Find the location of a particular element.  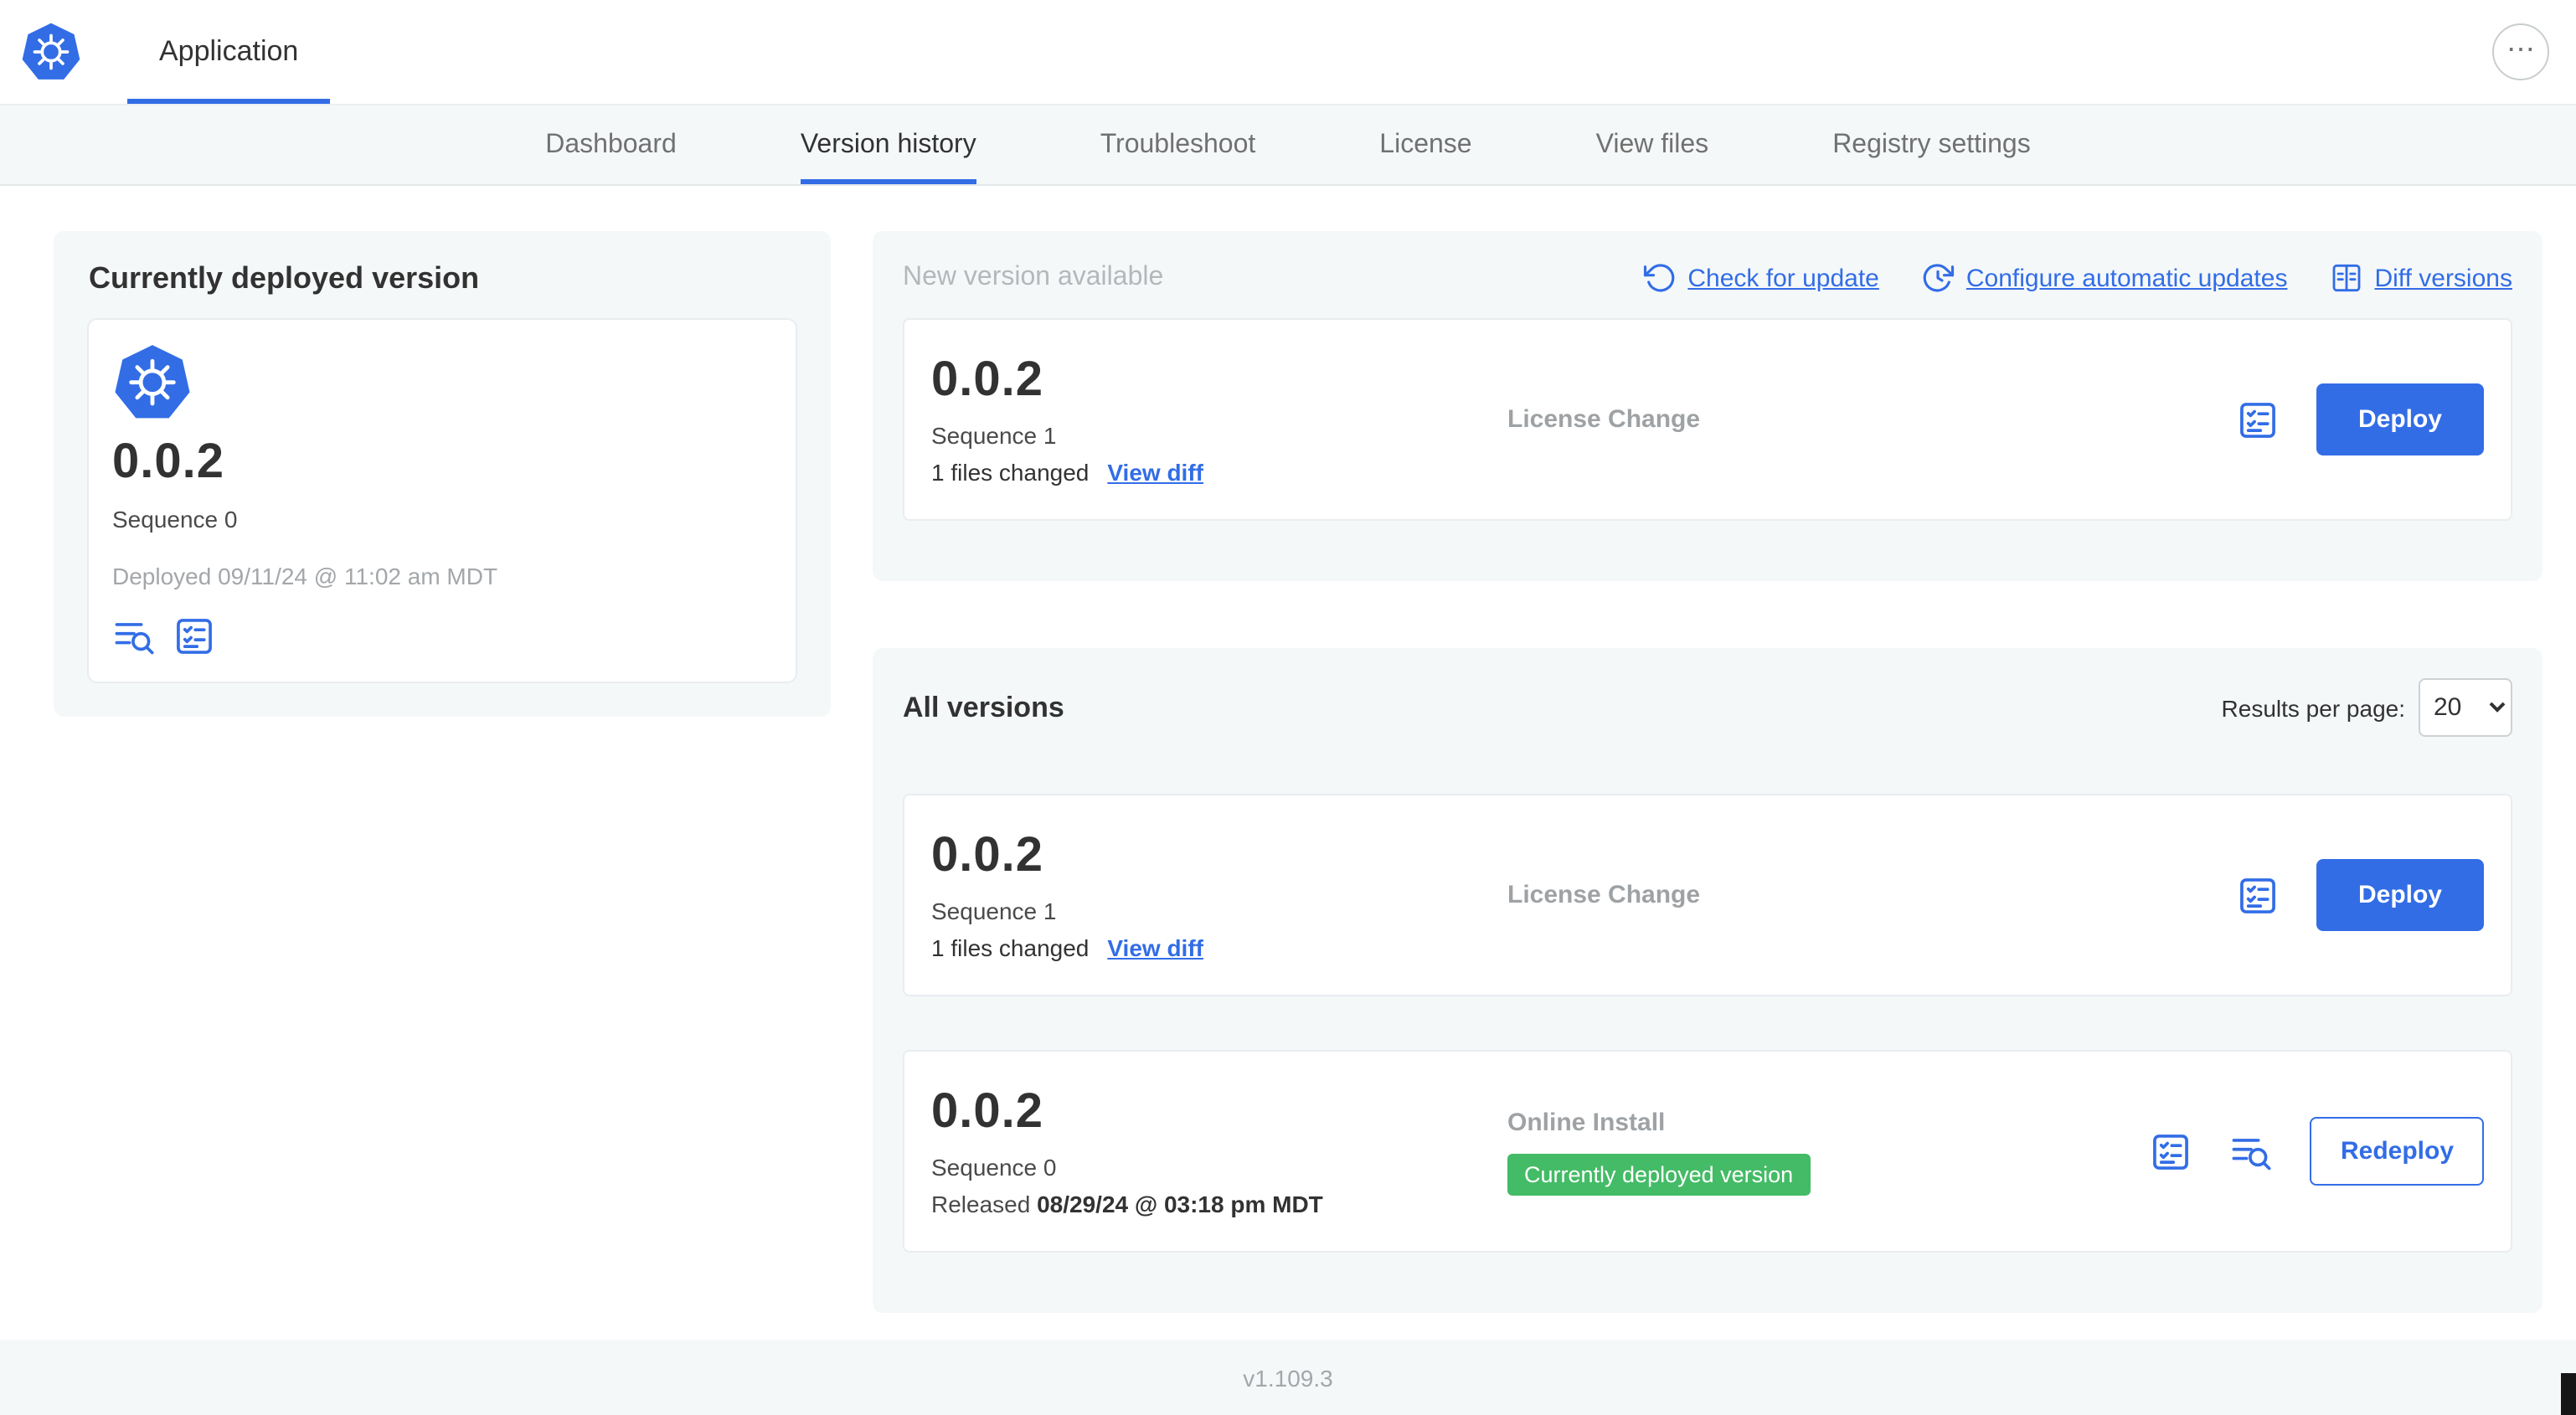

tab-registry-settings: Registry settings is located at coordinates (1931, 144).